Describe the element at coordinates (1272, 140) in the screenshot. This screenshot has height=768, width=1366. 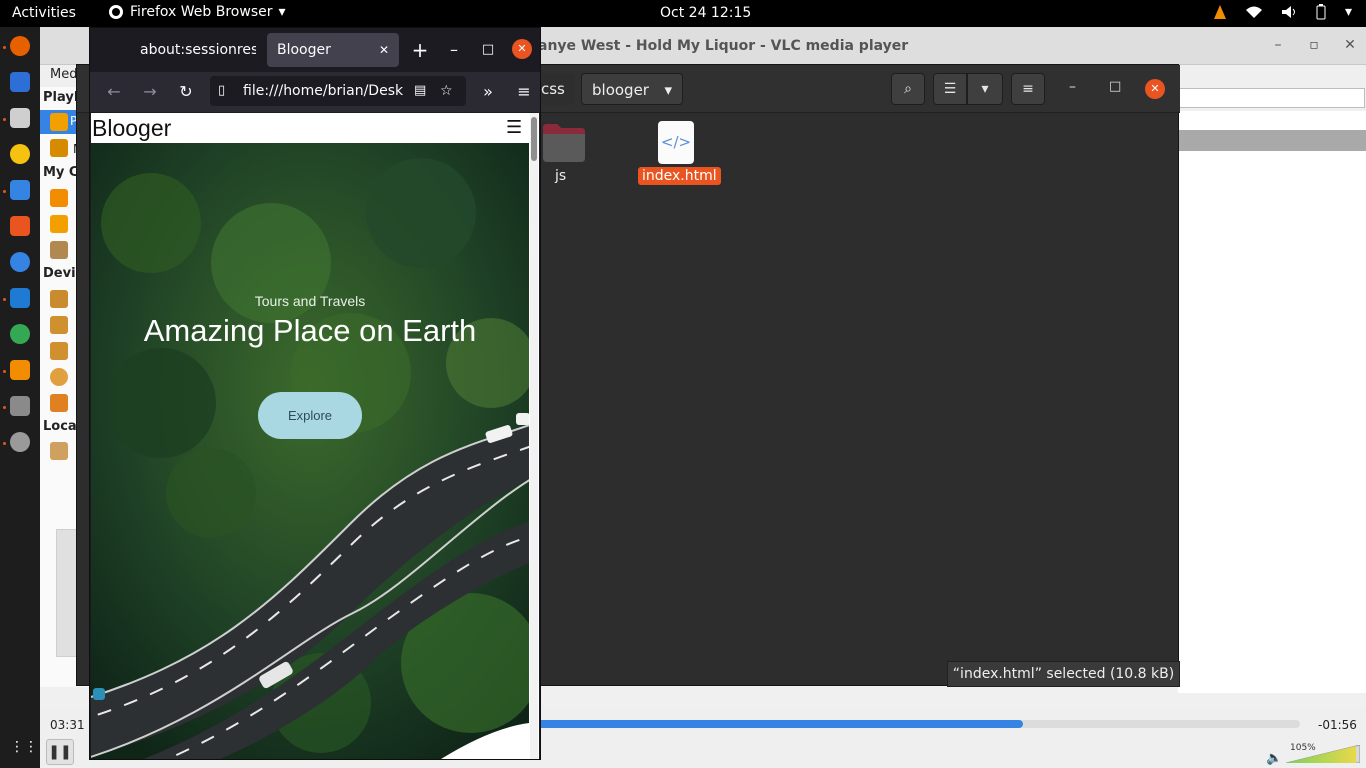
I see `playlist-row-current` at that location.